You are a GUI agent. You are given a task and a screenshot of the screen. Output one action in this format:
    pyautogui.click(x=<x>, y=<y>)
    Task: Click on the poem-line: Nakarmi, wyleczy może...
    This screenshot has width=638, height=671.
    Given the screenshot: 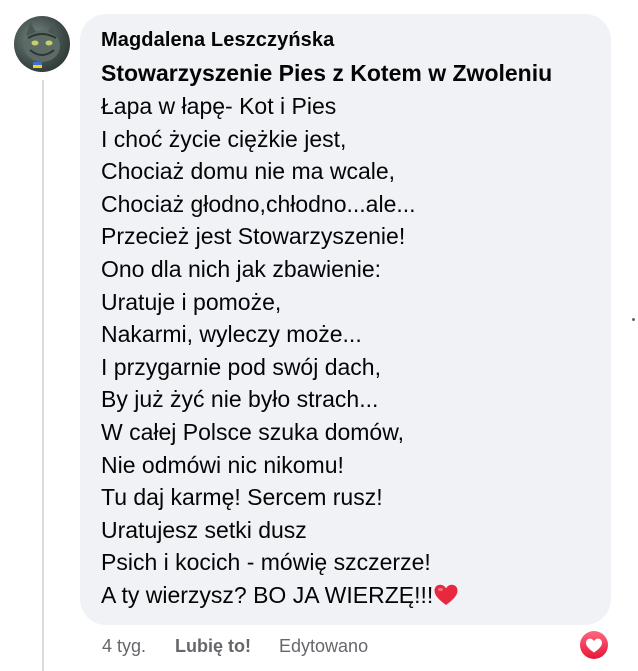 What is the action you would take?
    pyautogui.click(x=231, y=334)
    